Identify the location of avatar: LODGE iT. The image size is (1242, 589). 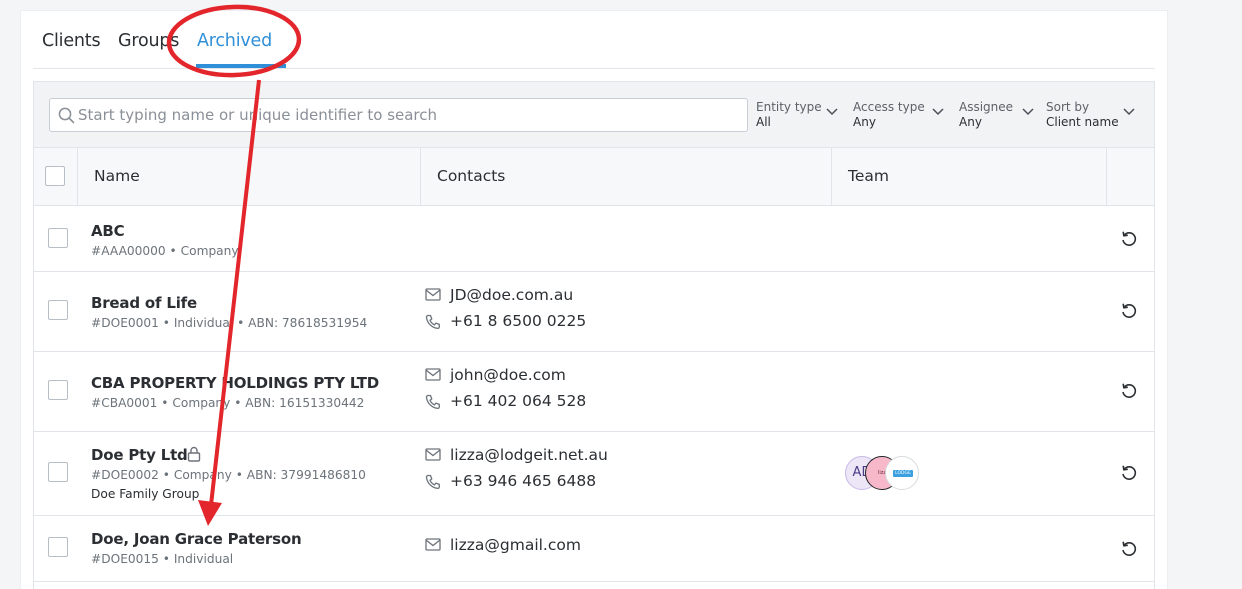
(902, 473).